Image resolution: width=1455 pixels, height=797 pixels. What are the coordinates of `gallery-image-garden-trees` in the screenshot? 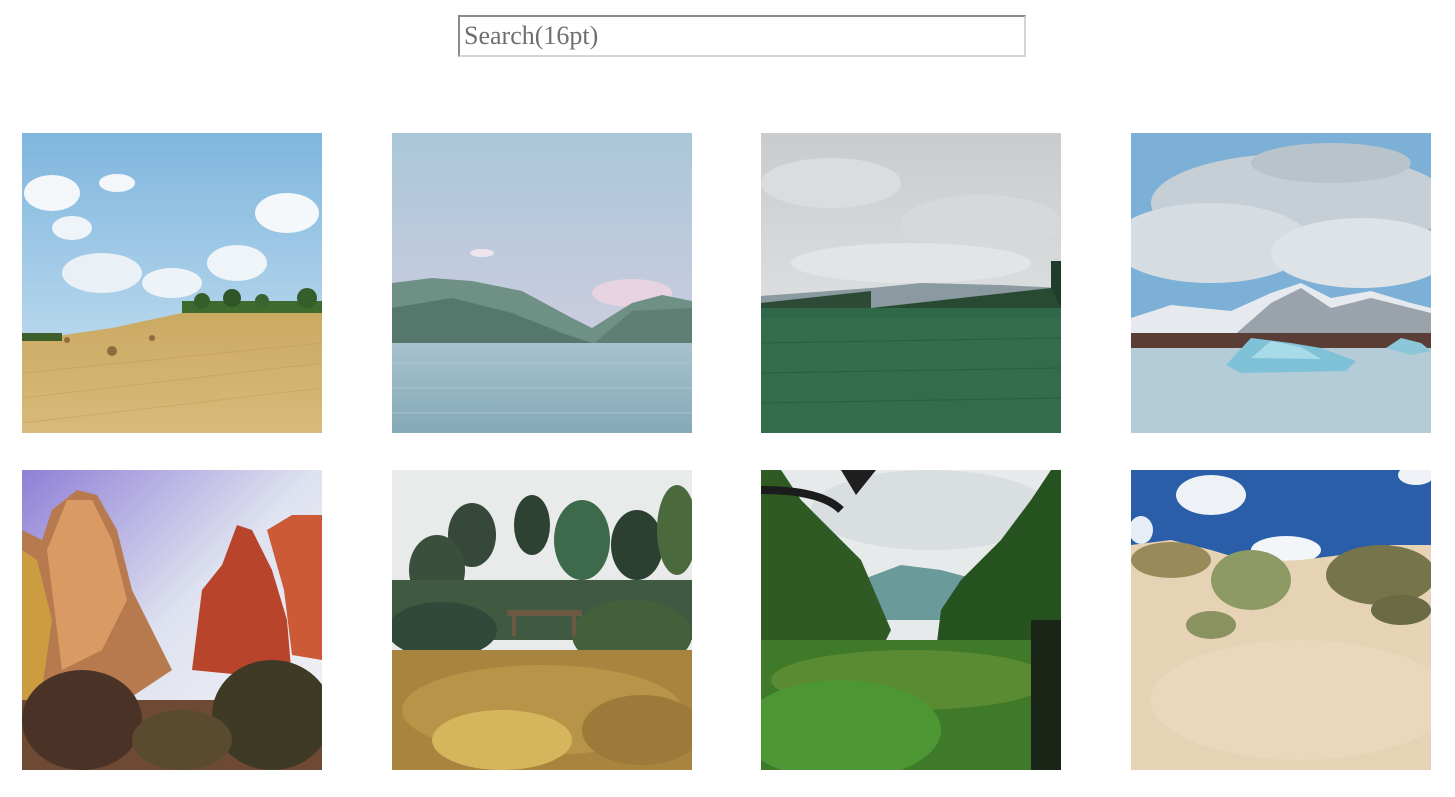 It's located at (542, 620).